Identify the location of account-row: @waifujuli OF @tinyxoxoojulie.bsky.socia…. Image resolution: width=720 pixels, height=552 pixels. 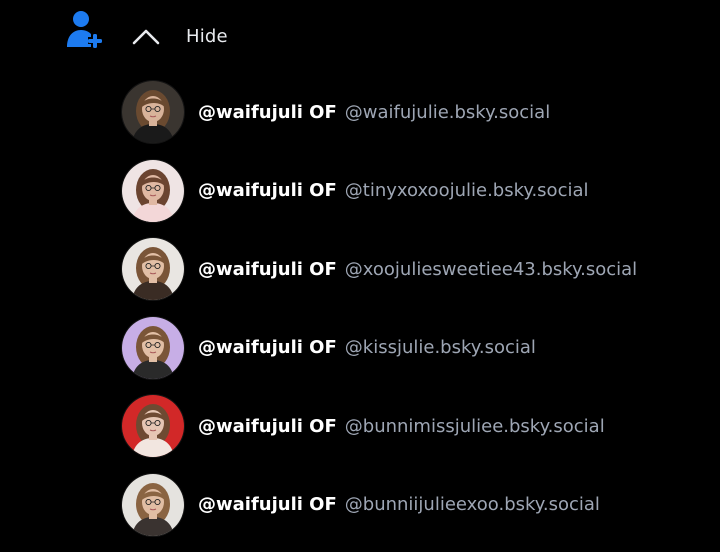
(421, 191).